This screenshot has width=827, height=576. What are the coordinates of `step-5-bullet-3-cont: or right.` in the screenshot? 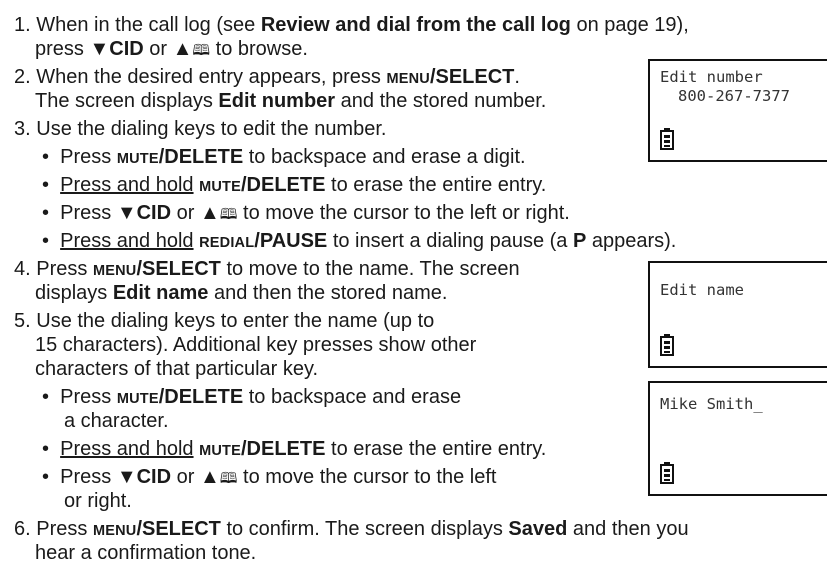 It's located at (98, 501).